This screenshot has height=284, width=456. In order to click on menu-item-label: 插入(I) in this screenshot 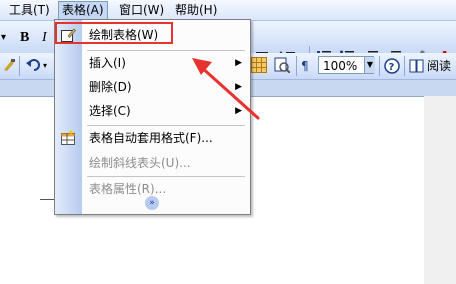, I will do `click(107, 63)`.